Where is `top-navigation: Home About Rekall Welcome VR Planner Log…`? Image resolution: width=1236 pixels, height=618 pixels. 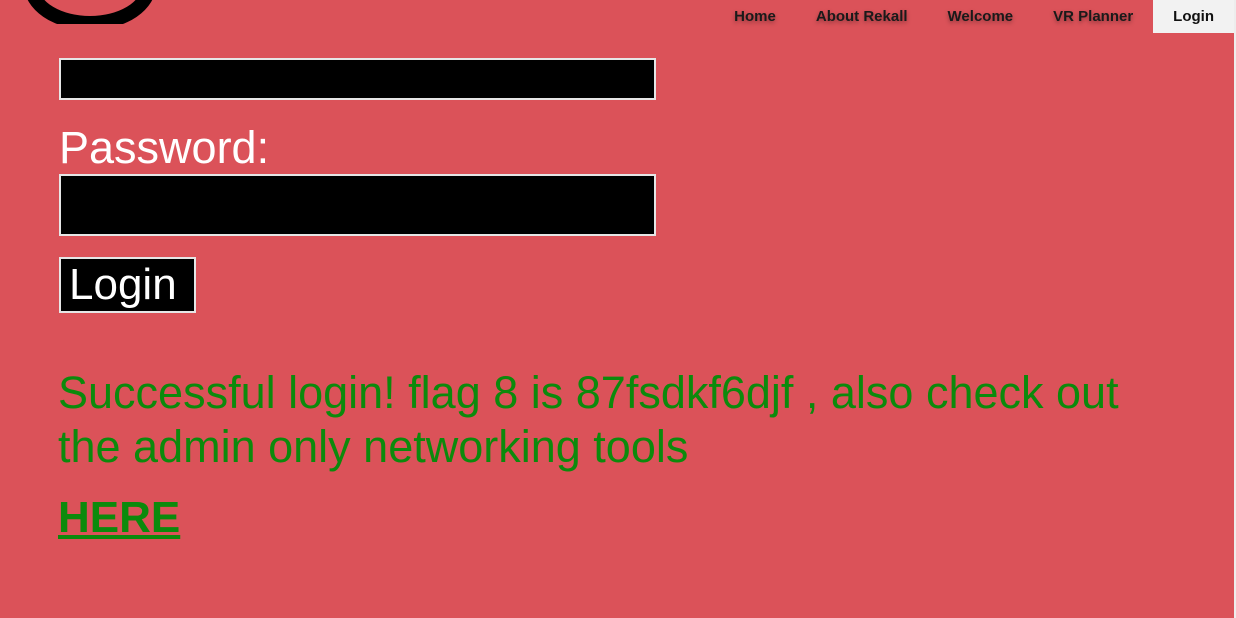 top-navigation: Home About Rekall Welcome VR Planner Log… is located at coordinates (974, 16).